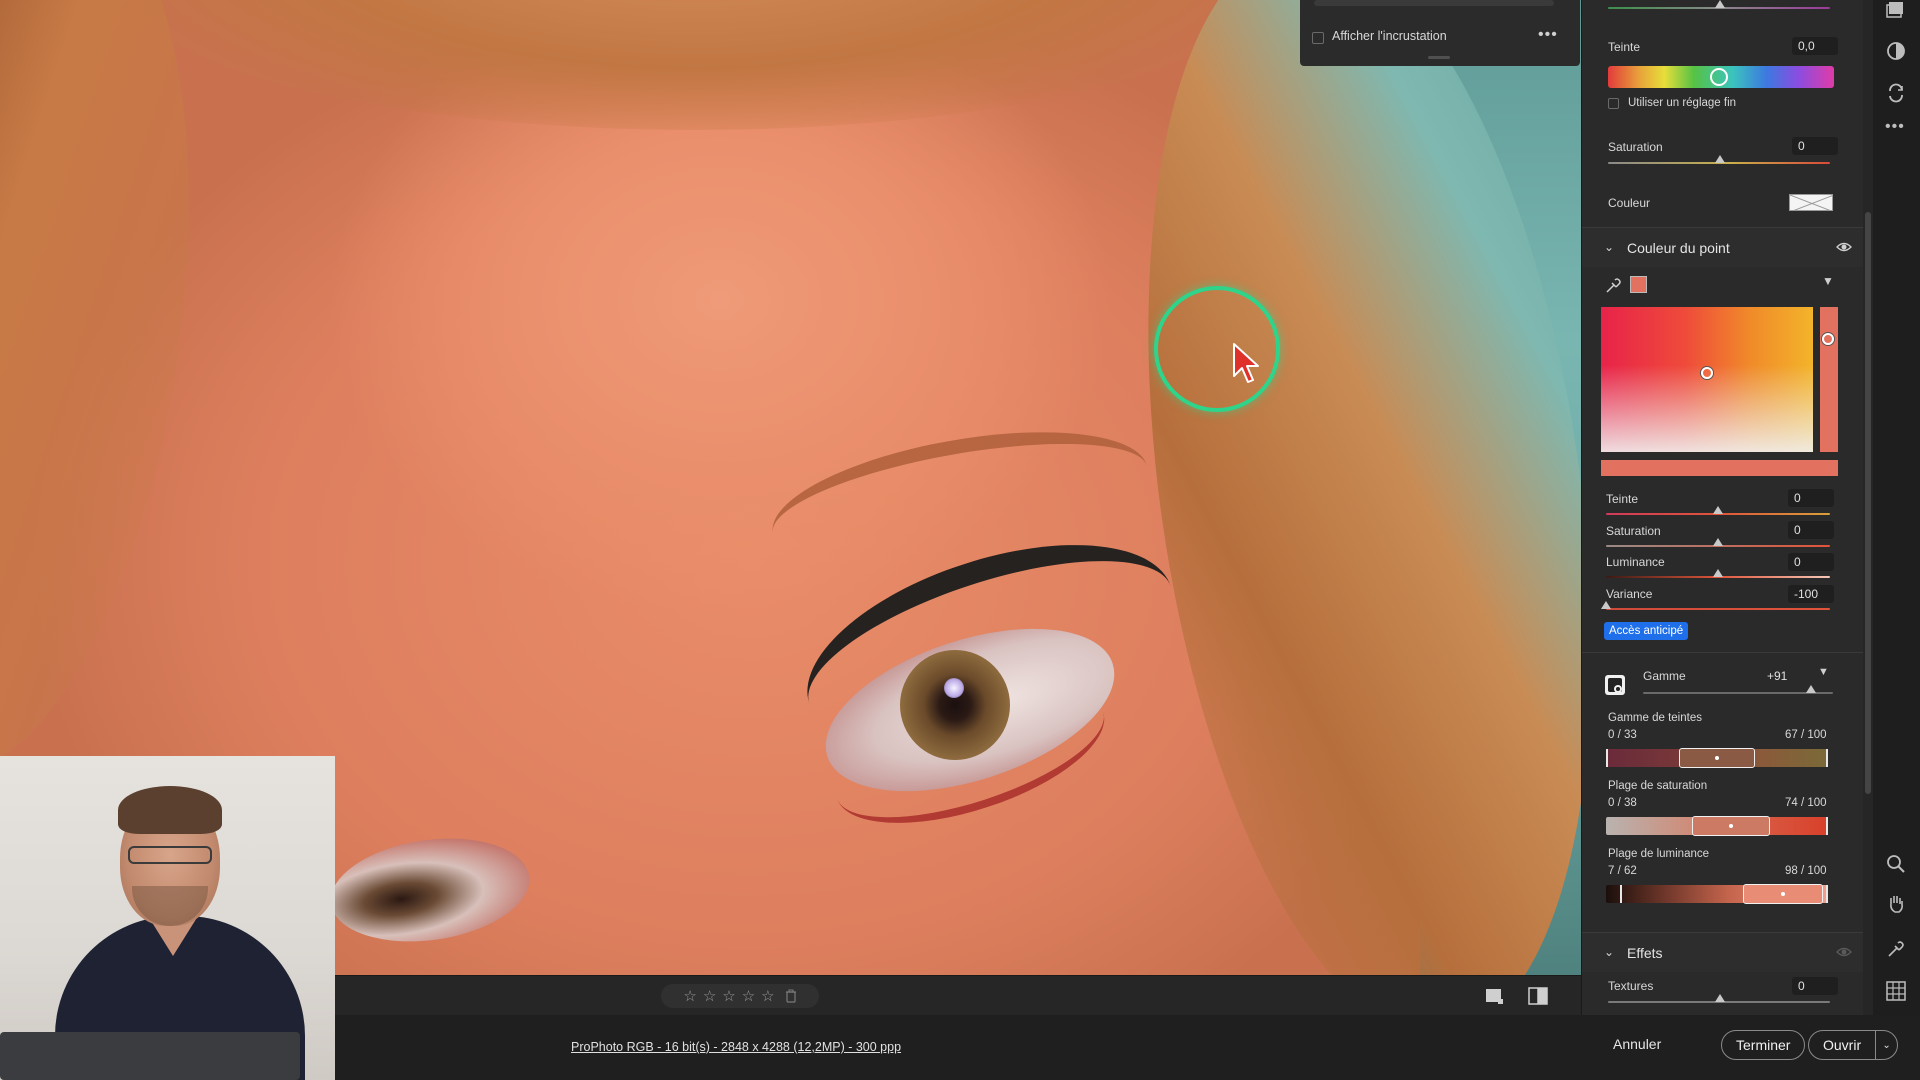  Describe the element at coordinates (1664, 676) in the screenshot. I see `range-label: Gamme` at that location.